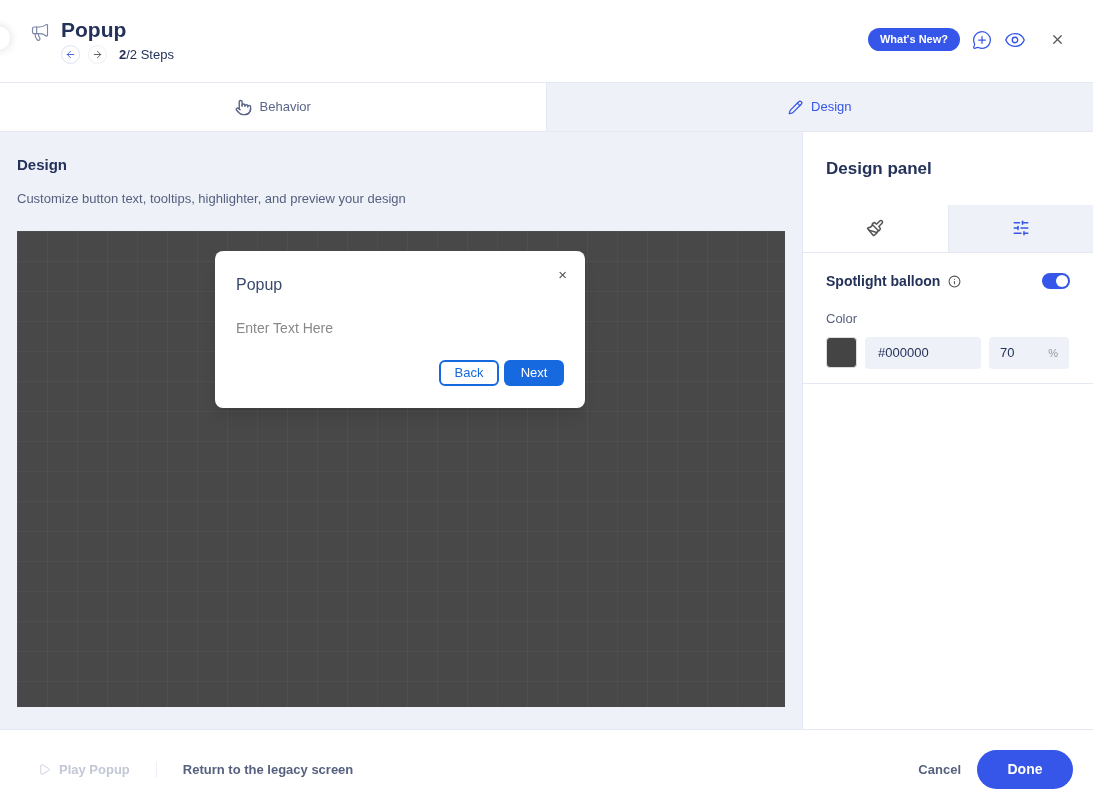 This screenshot has height=809, width=1093. What do you see at coordinates (955, 281) in the screenshot?
I see `info-icon` at bounding box center [955, 281].